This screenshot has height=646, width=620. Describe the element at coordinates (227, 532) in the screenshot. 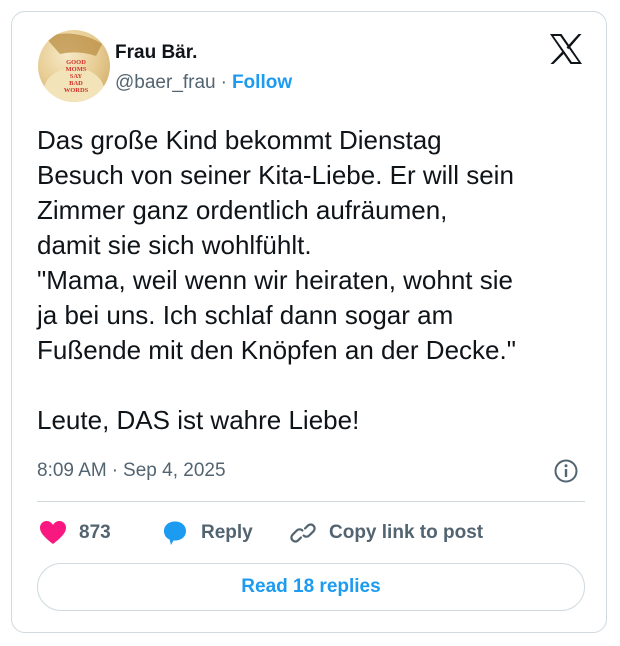

I see `reply-label: Reply` at that location.